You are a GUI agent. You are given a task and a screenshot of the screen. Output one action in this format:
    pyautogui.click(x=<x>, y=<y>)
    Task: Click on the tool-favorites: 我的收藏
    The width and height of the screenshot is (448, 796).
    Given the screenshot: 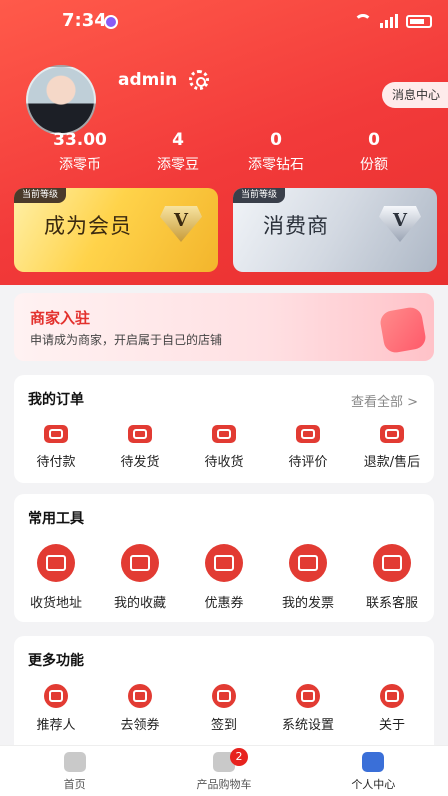 What is the action you would take?
    pyautogui.click(x=140, y=577)
    